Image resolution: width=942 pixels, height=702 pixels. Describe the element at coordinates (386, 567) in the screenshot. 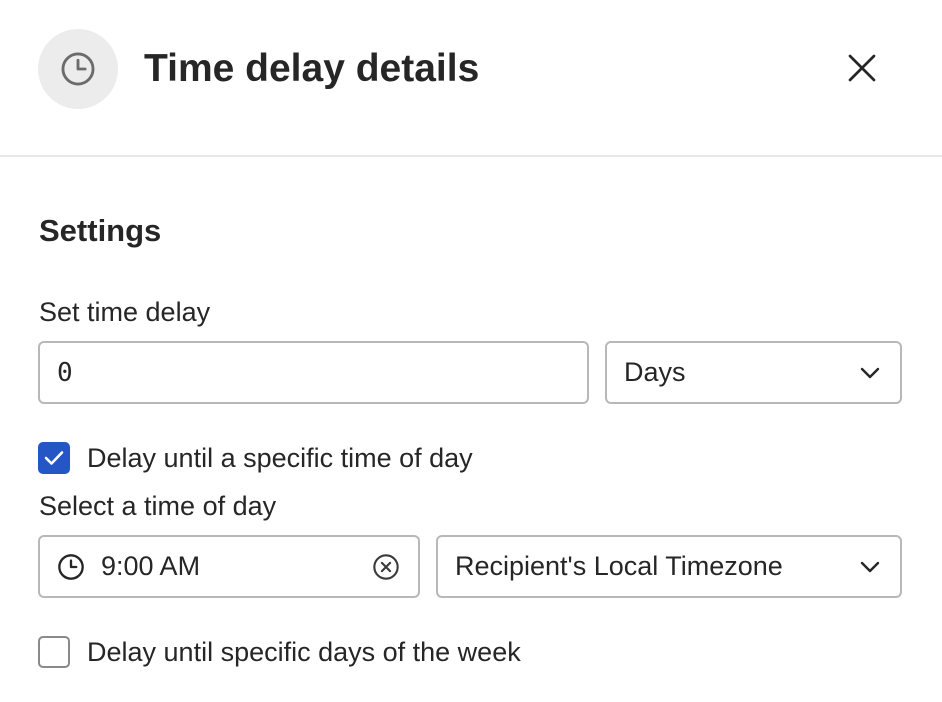

I see `clear-time-icon` at that location.